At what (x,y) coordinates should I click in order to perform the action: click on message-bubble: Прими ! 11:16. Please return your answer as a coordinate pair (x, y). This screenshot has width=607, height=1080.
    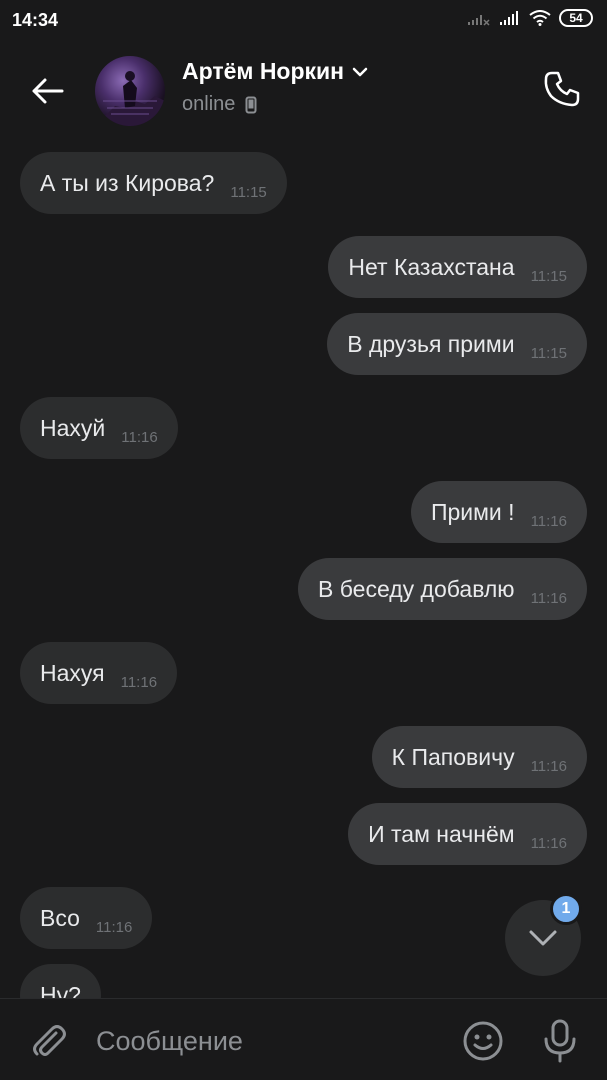
    Looking at the image, I should click on (498, 512).